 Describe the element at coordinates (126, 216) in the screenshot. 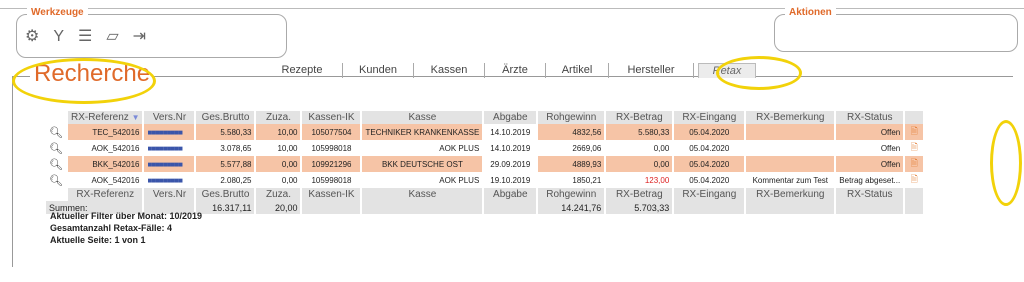

I see `filter-info: Aktueller Filter über Monat: 10/2019` at that location.